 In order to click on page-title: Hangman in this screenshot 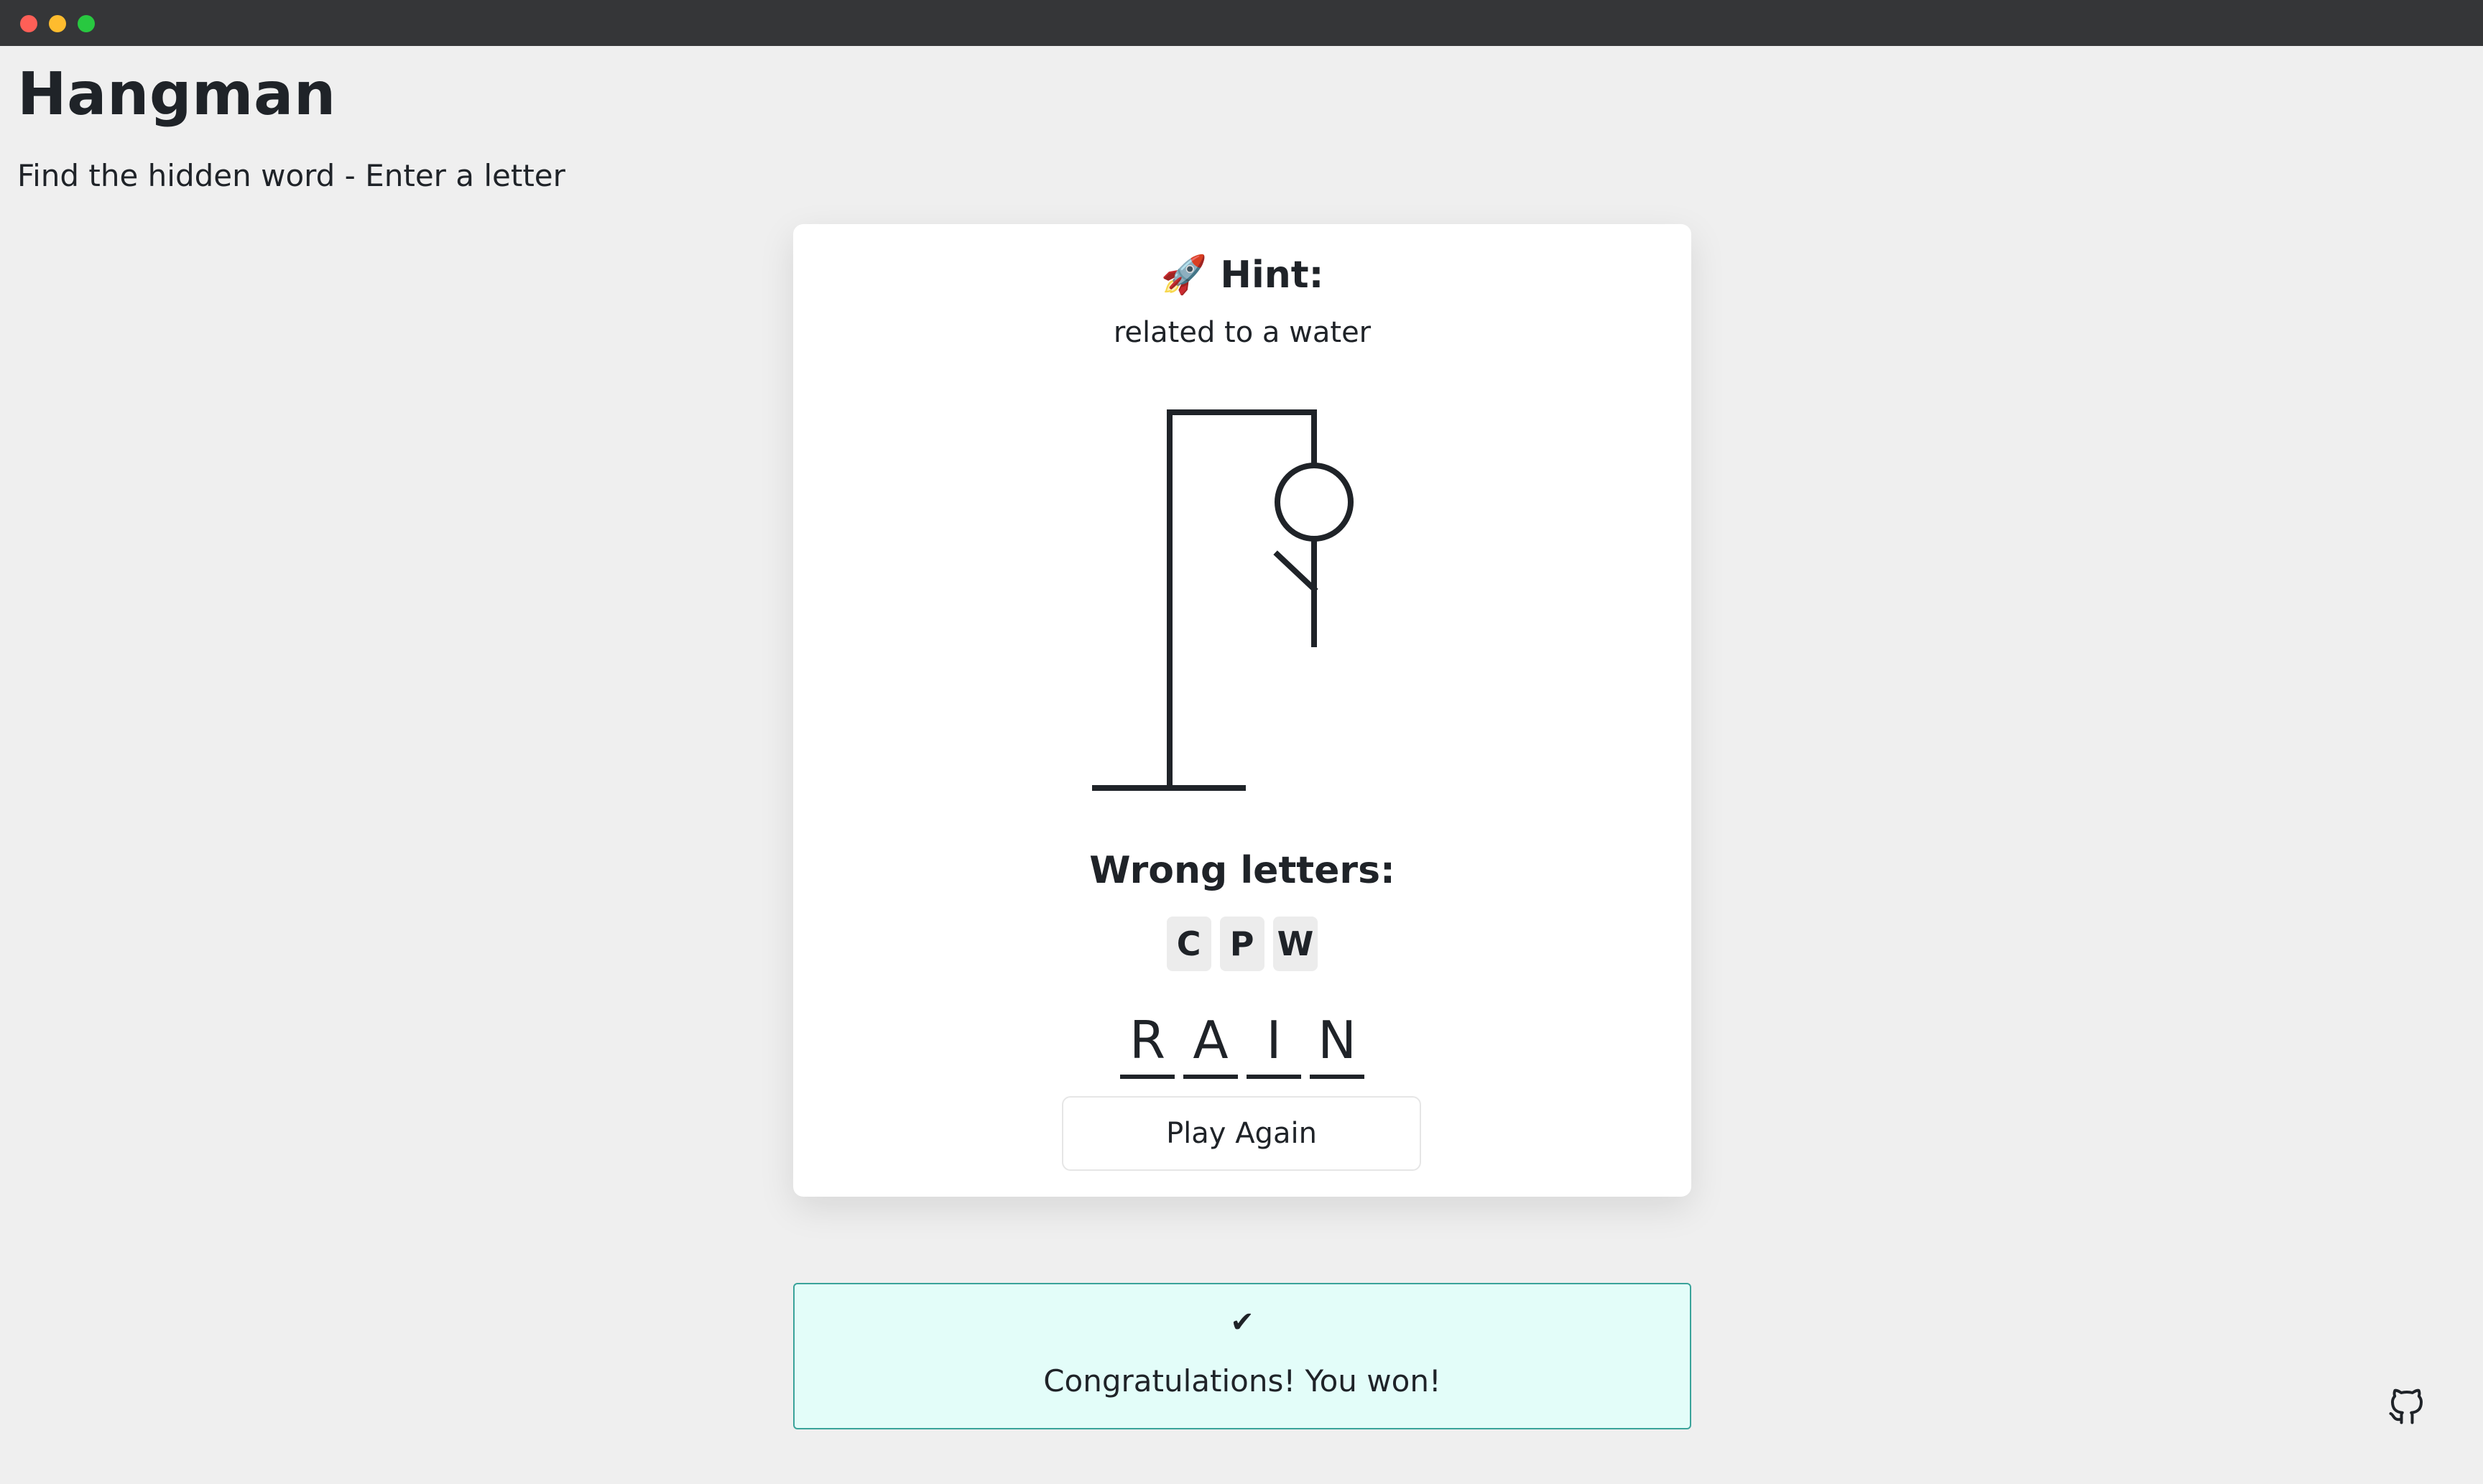, I will do `click(176, 94)`.